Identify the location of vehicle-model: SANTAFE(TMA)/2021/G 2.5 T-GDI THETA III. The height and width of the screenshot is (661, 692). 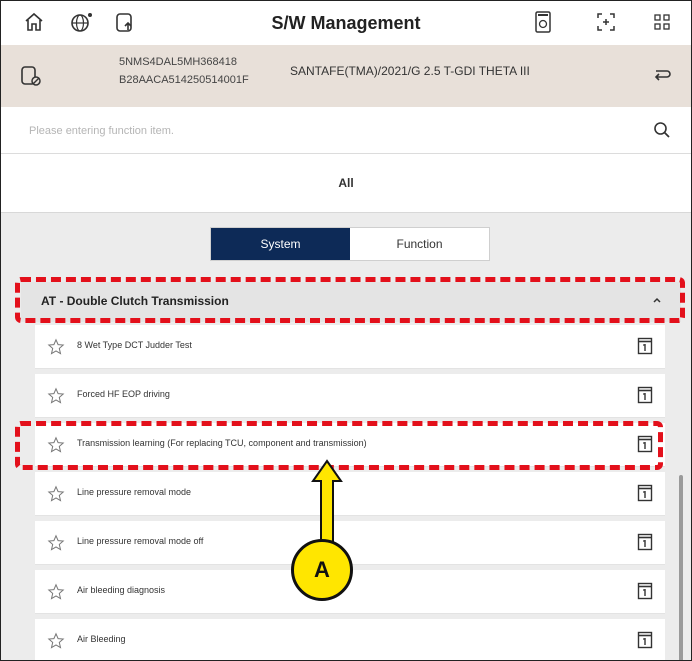
(410, 71).